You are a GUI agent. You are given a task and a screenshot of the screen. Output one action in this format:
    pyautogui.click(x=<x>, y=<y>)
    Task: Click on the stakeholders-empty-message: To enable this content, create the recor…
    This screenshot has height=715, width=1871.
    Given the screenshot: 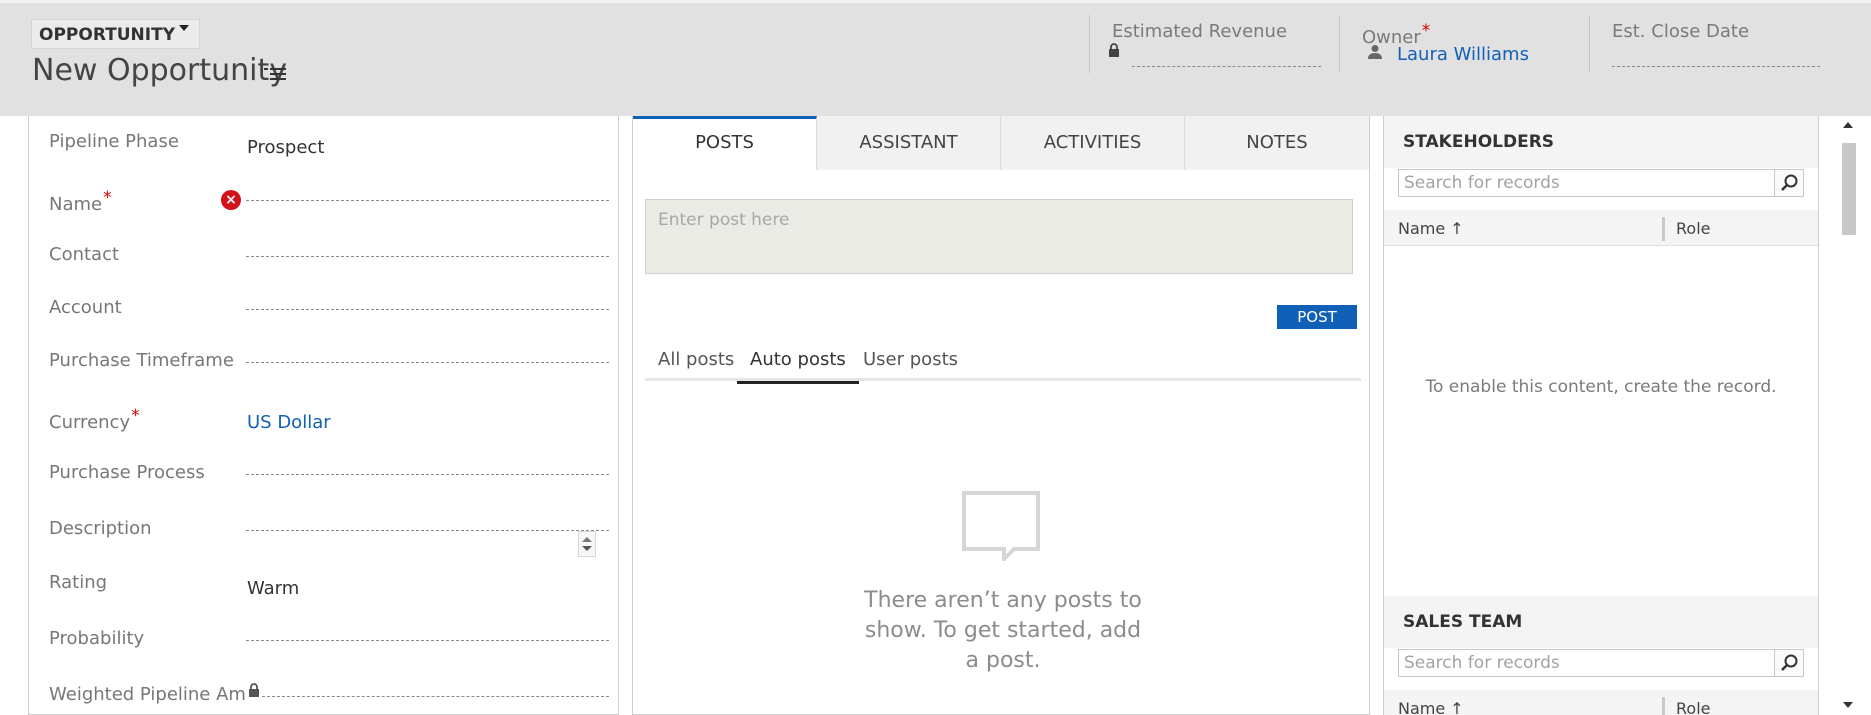 What is the action you would take?
    pyautogui.click(x=1601, y=387)
    